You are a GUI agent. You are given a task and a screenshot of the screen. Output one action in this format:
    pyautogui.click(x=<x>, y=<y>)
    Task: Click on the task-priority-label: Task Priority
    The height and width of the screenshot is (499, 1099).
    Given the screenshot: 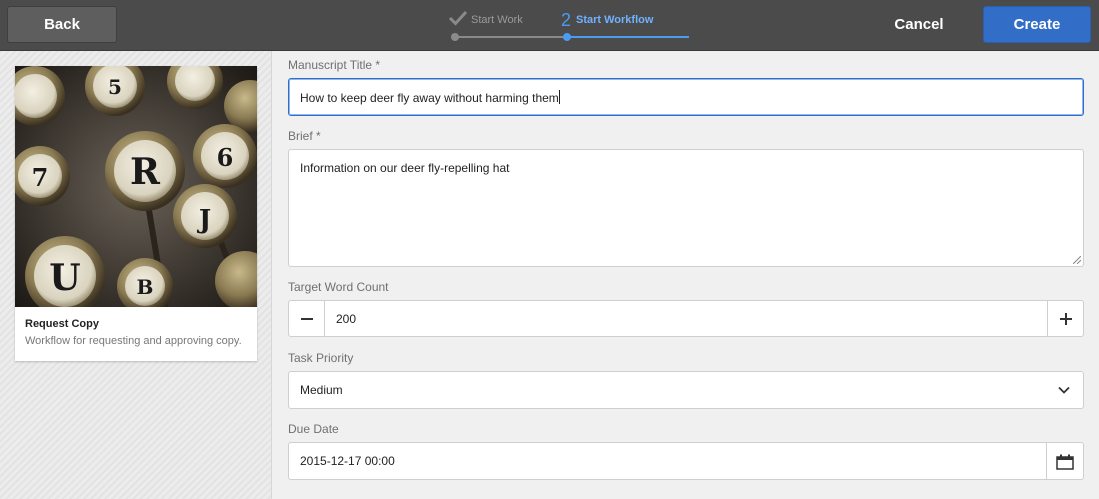 What is the action you would take?
    pyautogui.click(x=321, y=358)
    